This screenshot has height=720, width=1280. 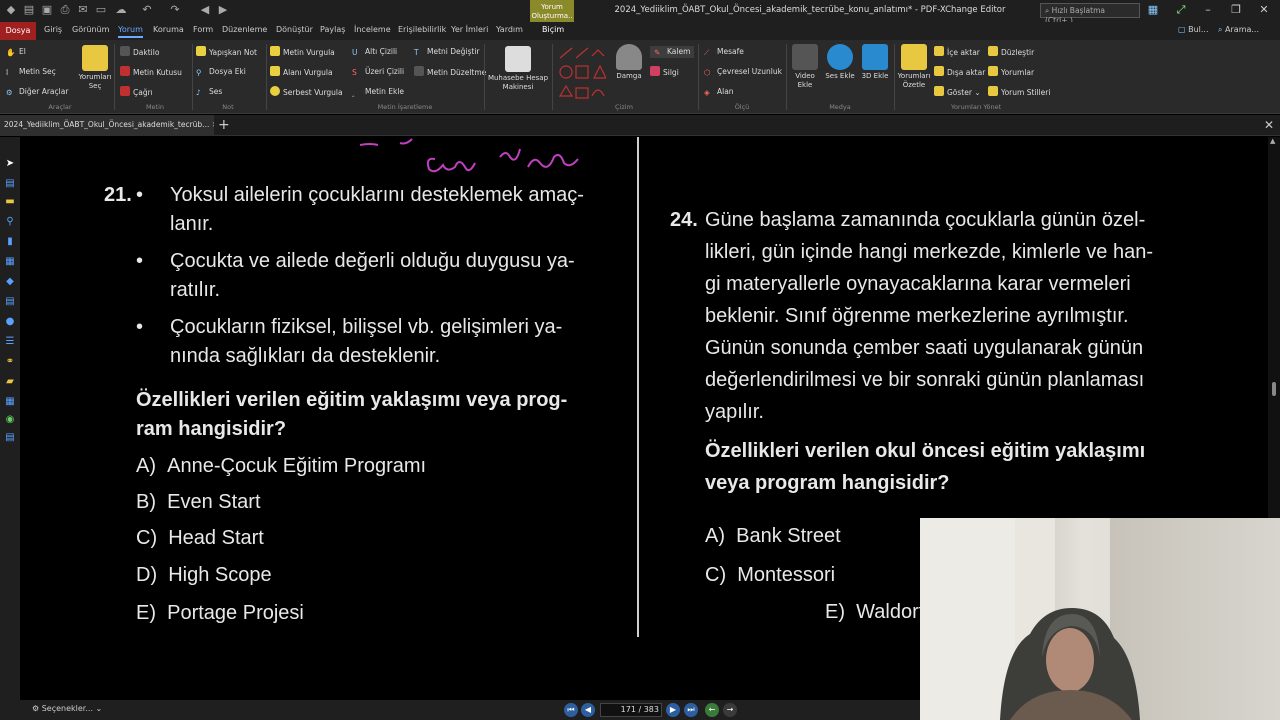 What do you see at coordinates (10, 163) in the screenshot?
I see `pointer-icon: ➤` at bounding box center [10, 163].